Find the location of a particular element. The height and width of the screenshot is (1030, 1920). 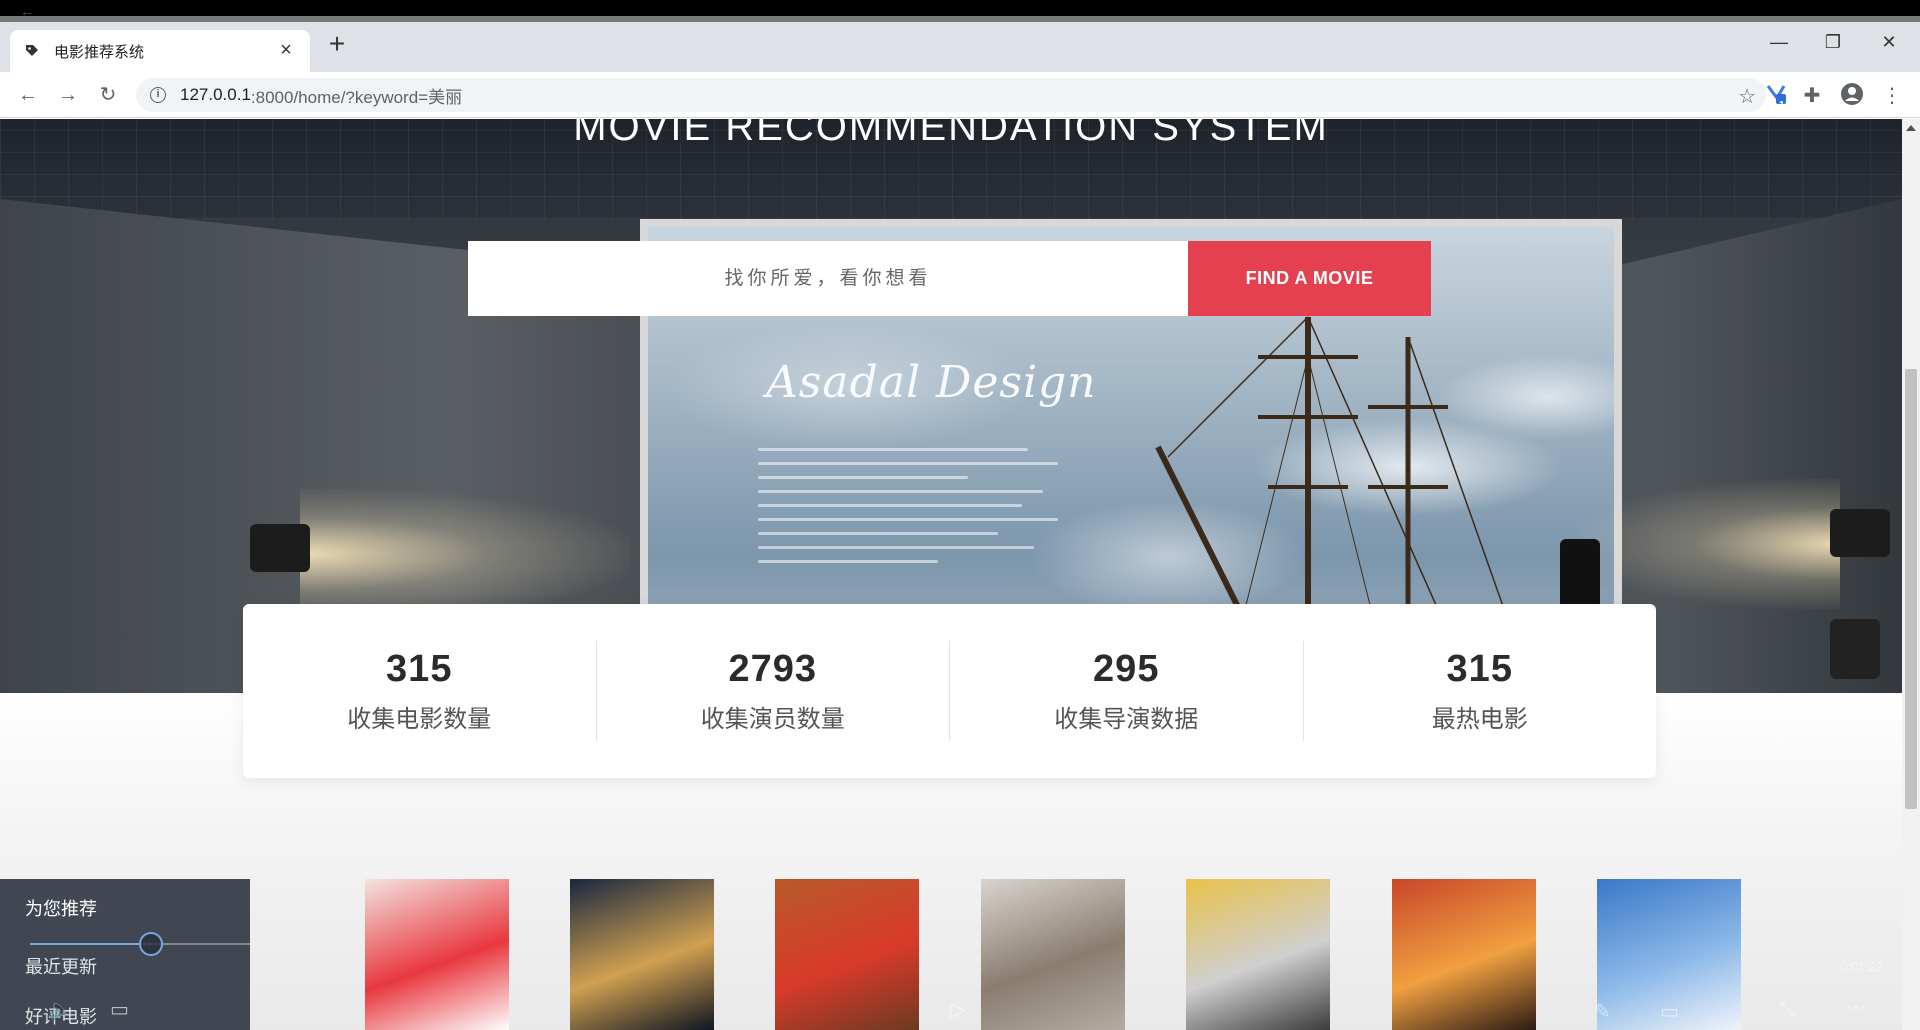

url-path: :8000/home/?keyword=美丽 is located at coordinates (356, 97).